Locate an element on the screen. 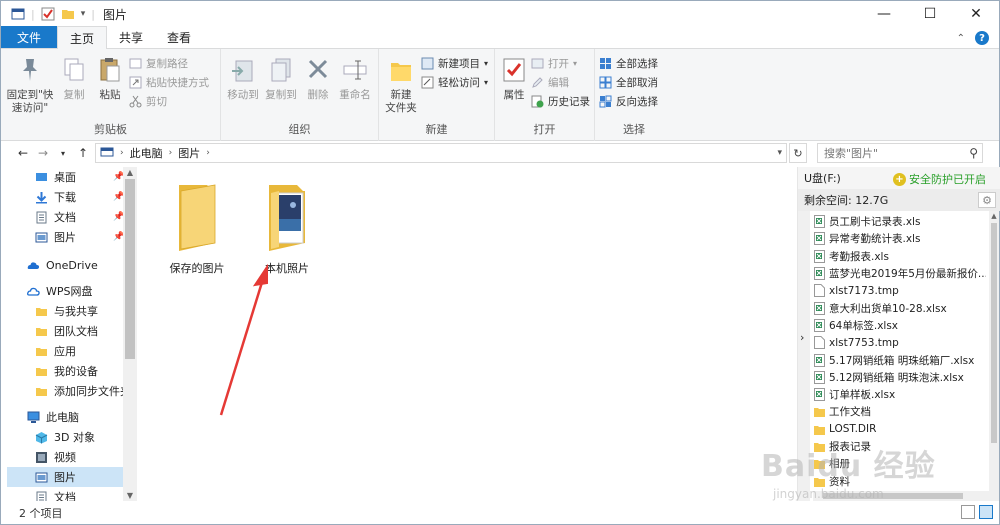 This screenshot has width=1000, height=525. up-button: ↑ is located at coordinates (83, 153).